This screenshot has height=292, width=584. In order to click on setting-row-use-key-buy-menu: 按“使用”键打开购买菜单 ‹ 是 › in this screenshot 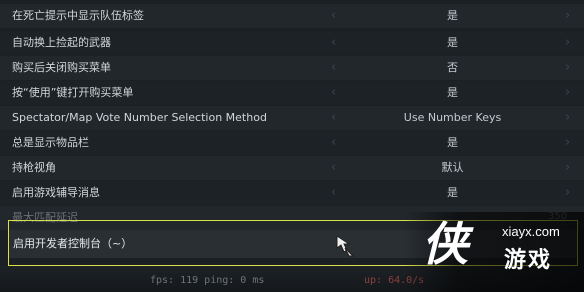, I will do `click(292, 93)`.